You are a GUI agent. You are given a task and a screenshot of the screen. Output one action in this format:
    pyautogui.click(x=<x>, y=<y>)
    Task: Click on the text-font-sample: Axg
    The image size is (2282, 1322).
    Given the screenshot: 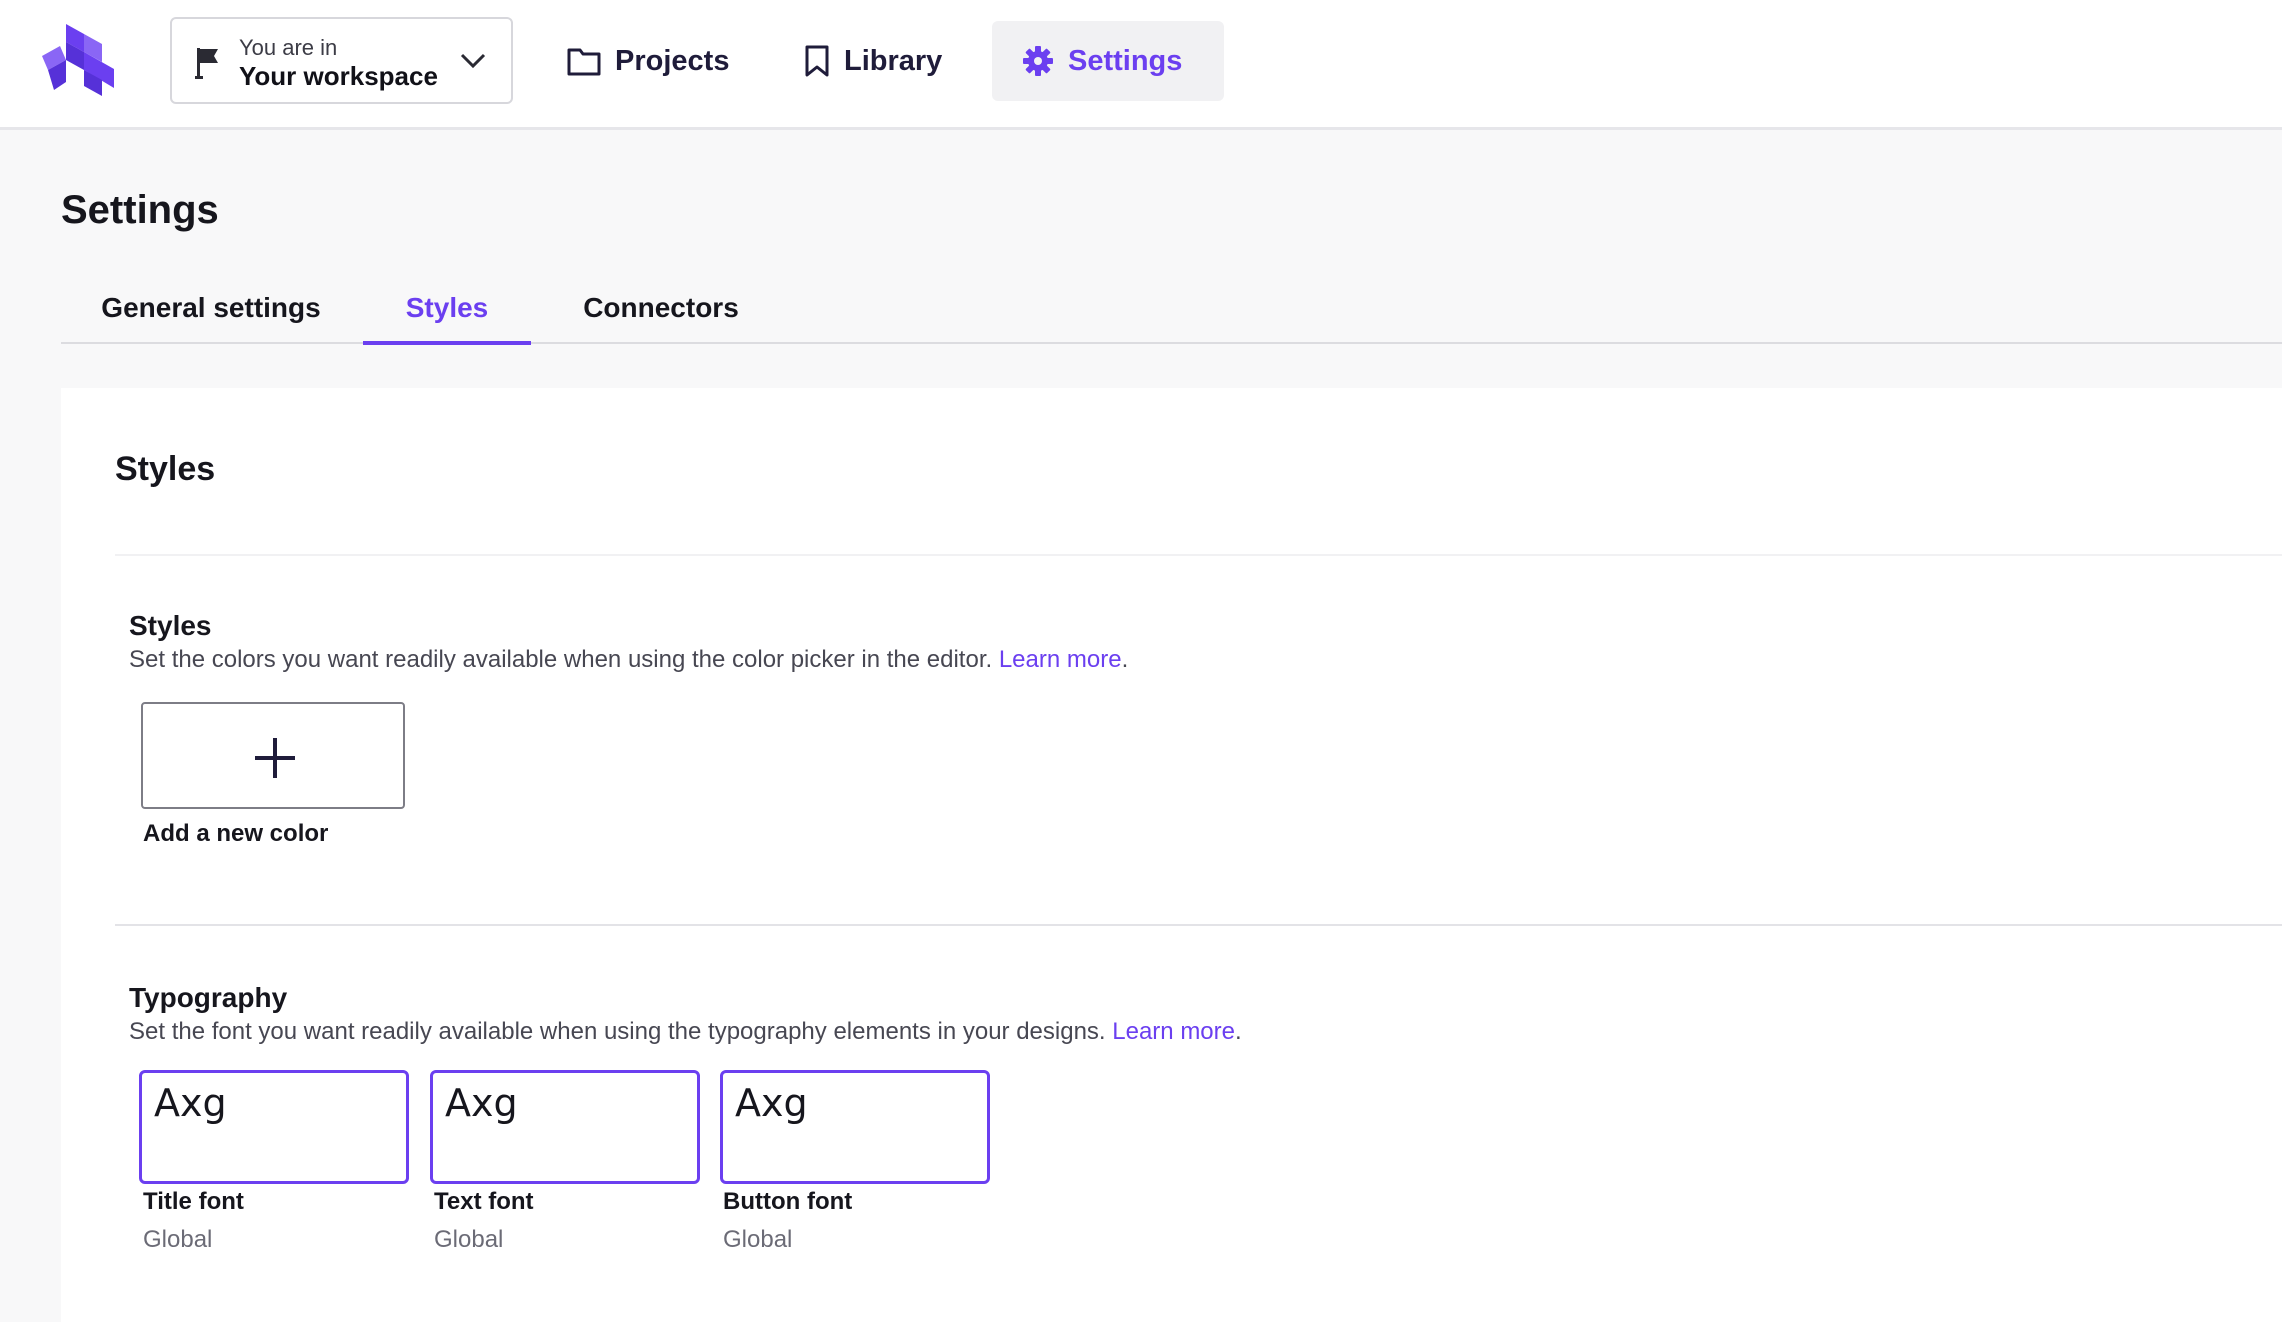 What is the action you would take?
    pyautogui.click(x=481, y=1103)
    